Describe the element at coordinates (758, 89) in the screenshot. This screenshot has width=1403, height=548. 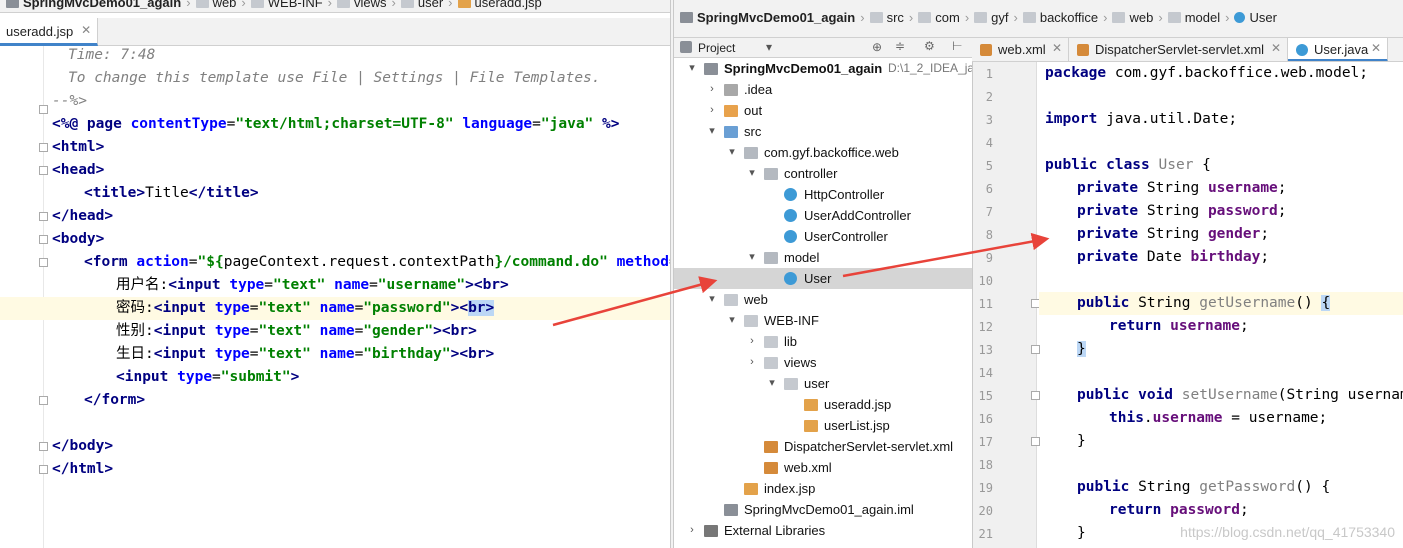
I see `tree-node-label: .idea` at that location.